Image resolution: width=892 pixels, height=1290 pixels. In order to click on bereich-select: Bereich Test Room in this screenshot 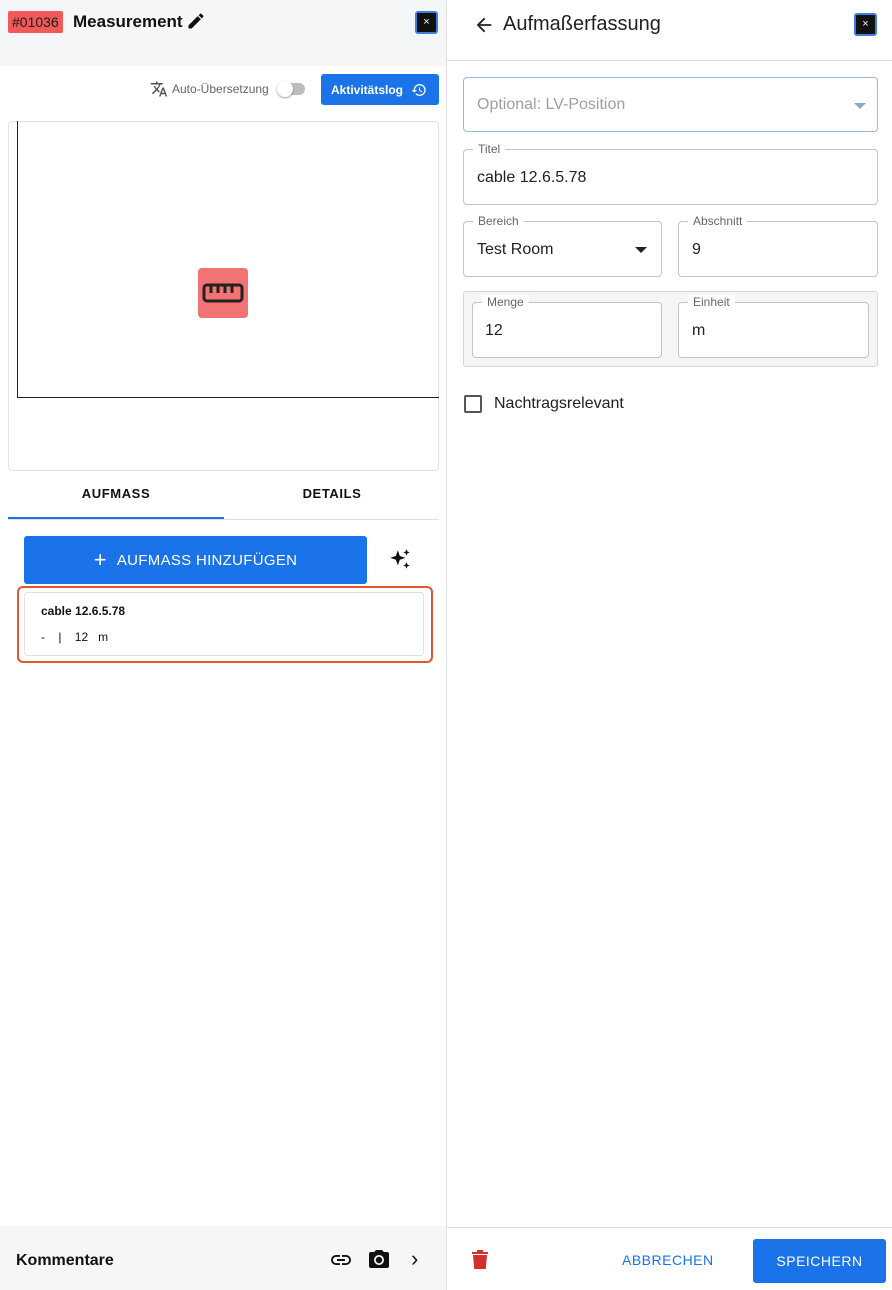, I will do `click(562, 245)`.